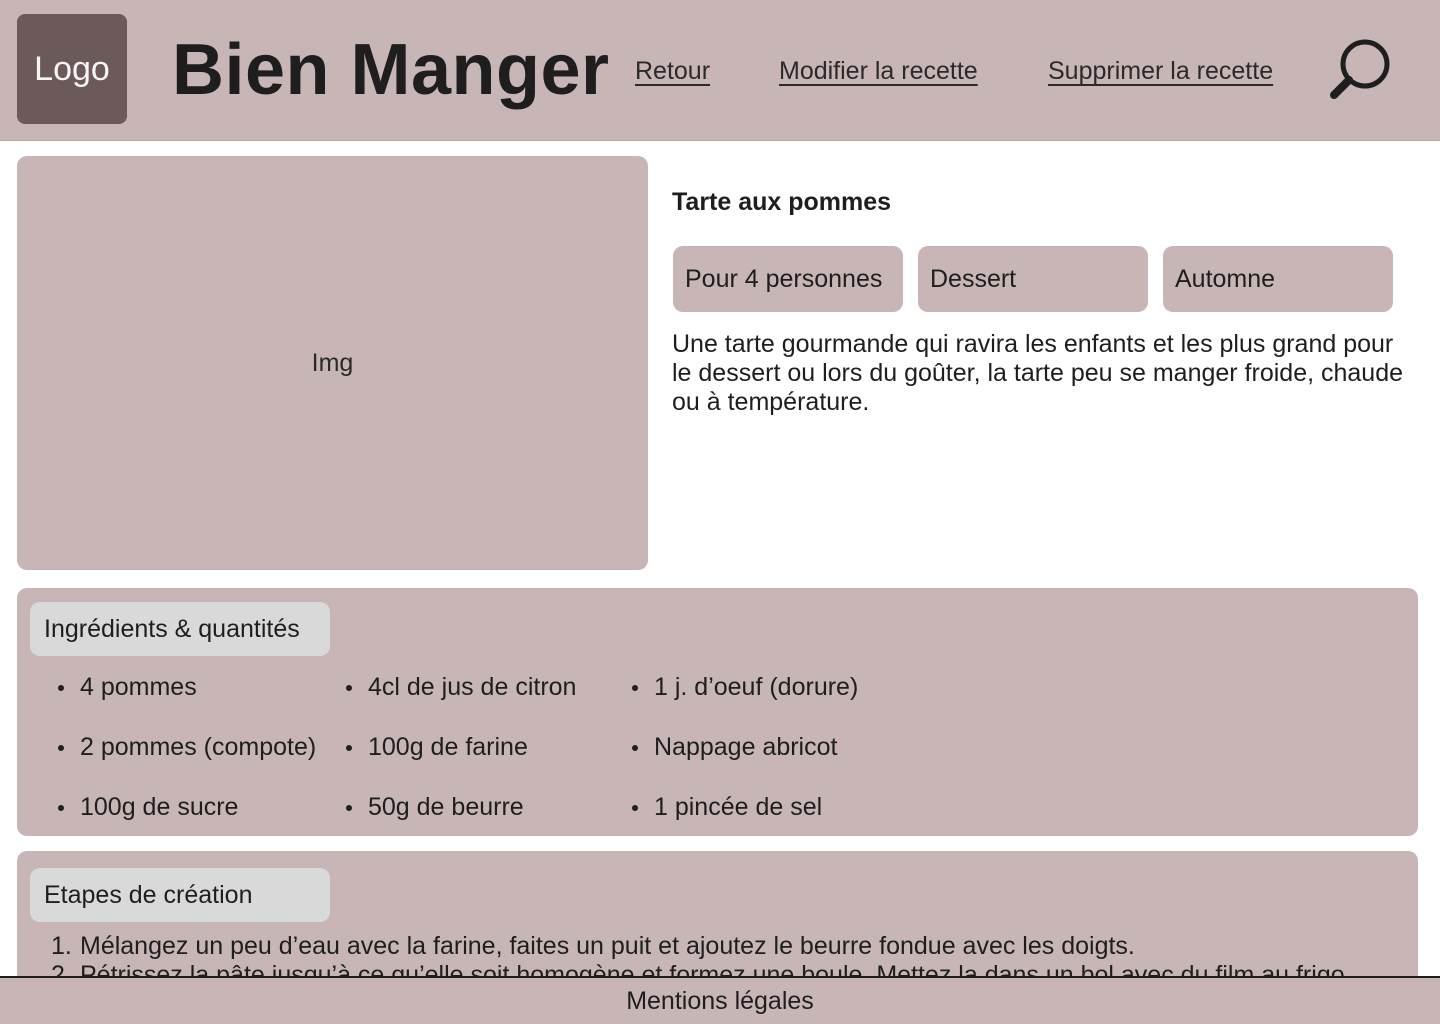  I want to click on search-button, so click(1361, 69).